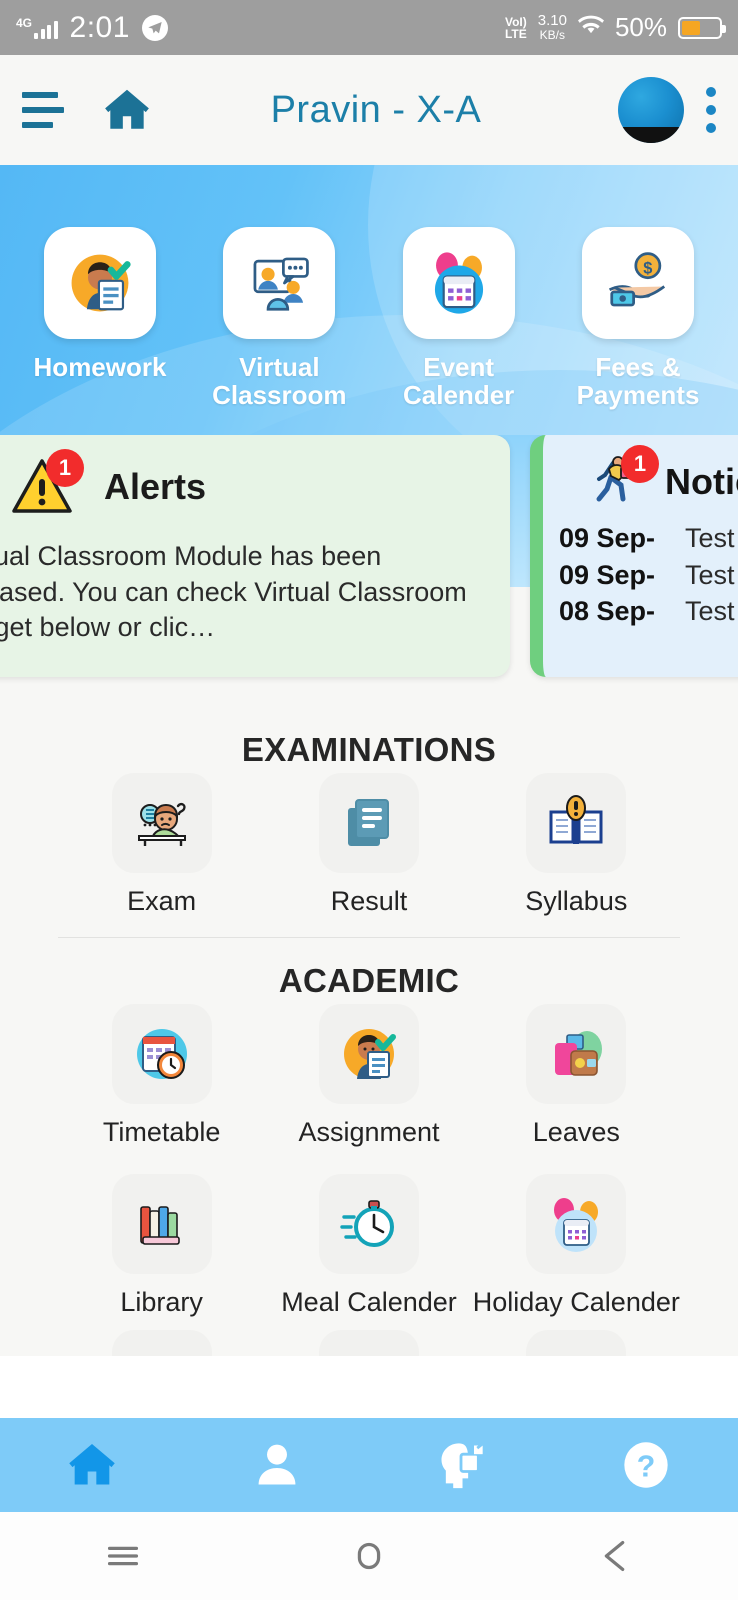 The image size is (738, 1600). Describe the element at coordinates (711, 574) in the screenshot. I see `notice-text: Test sach` at that location.